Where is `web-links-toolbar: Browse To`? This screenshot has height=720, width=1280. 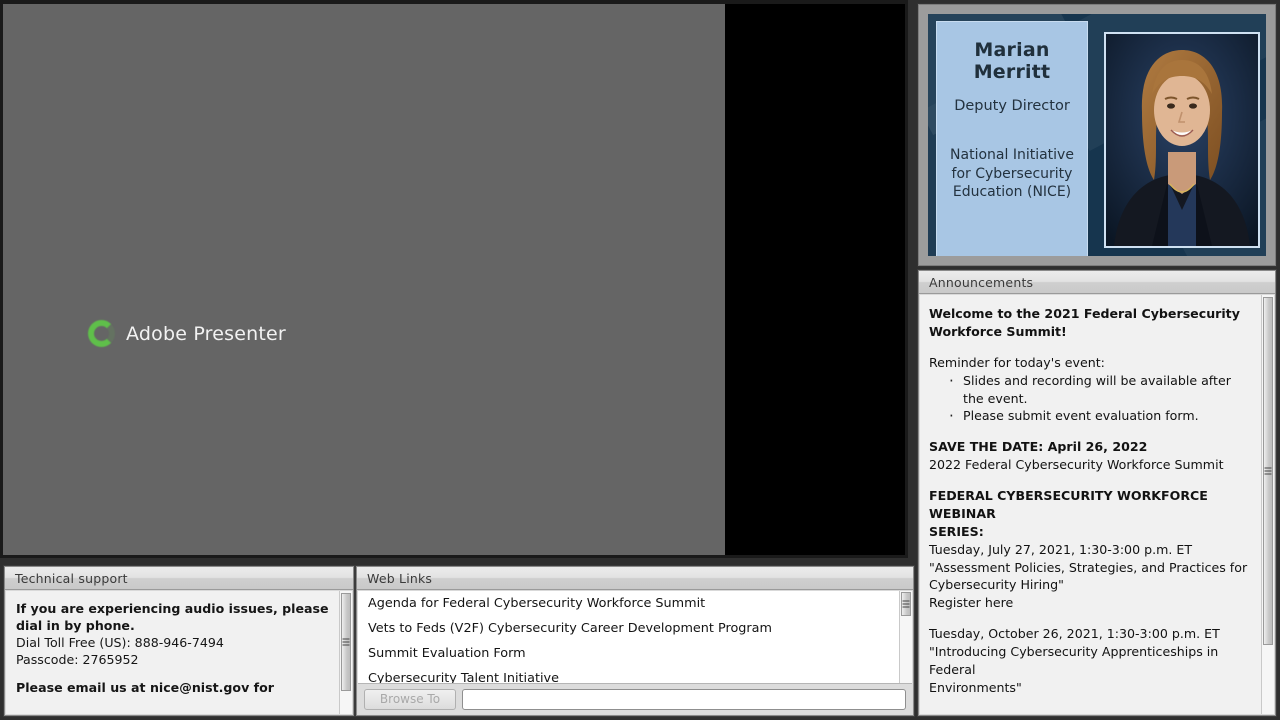
web-links-toolbar: Browse To is located at coordinates (635, 698).